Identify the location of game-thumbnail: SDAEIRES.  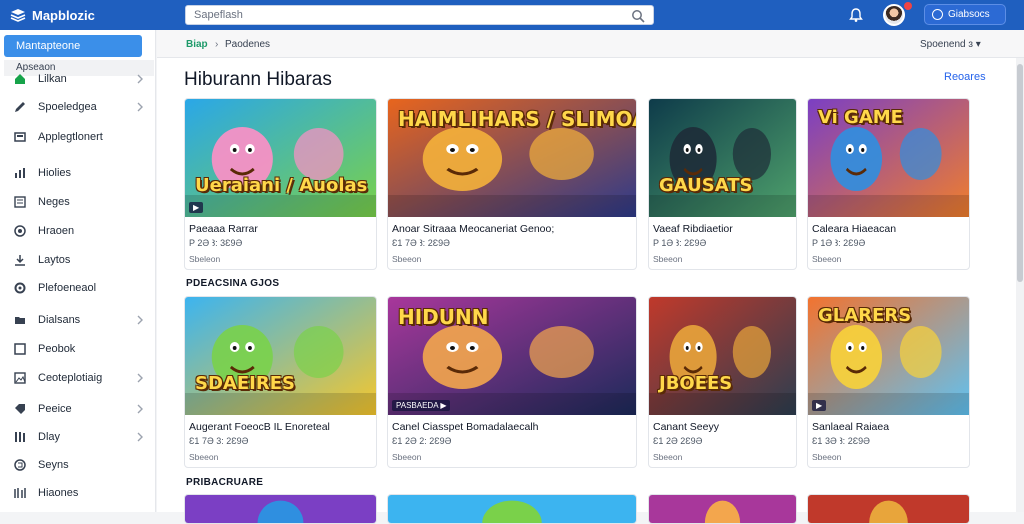
(280, 356).